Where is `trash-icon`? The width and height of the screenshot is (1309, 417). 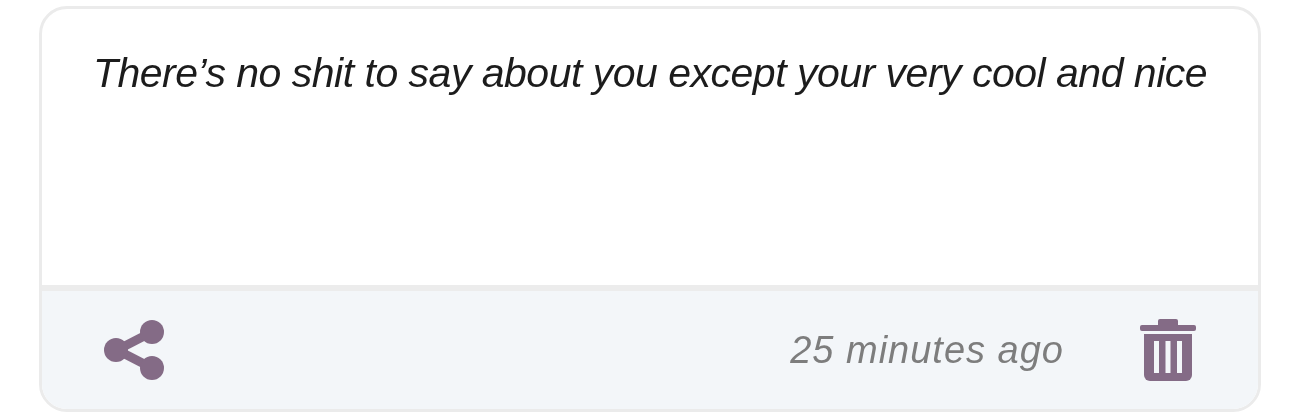 trash-icon is located at coordinates (1168, 350).